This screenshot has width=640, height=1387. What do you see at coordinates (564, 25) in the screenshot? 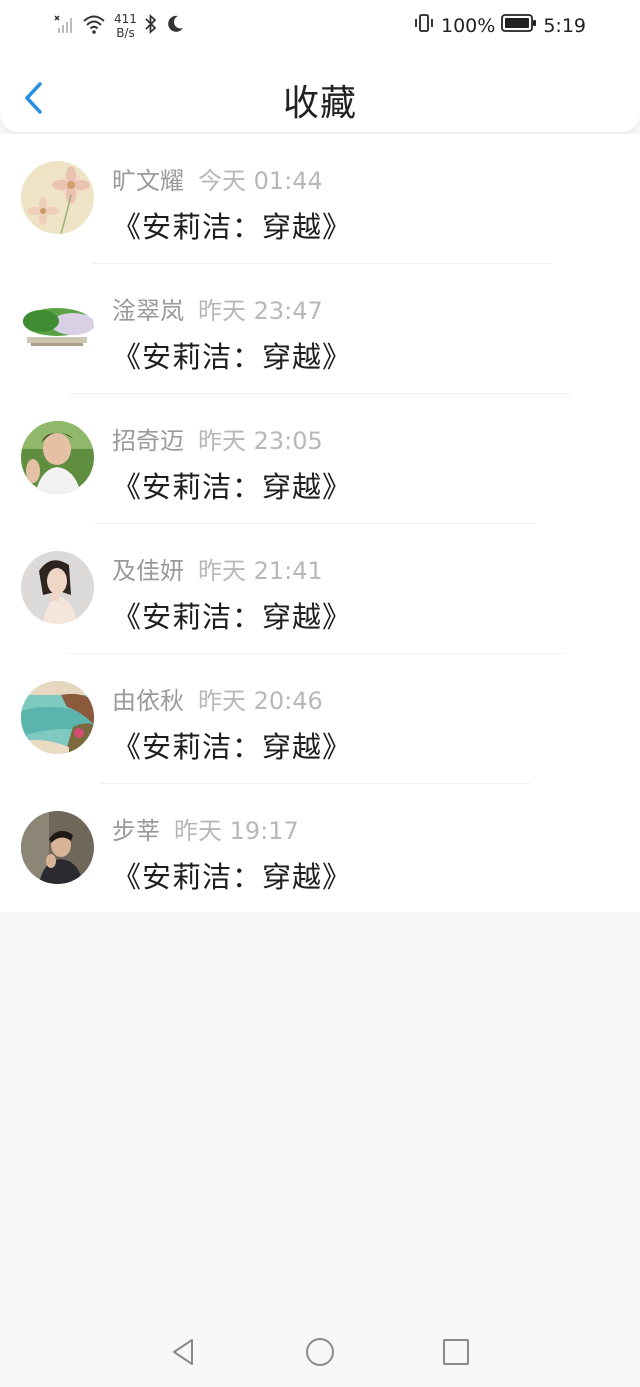
I see `clock: 5:19` at bounding box center [564, 25].